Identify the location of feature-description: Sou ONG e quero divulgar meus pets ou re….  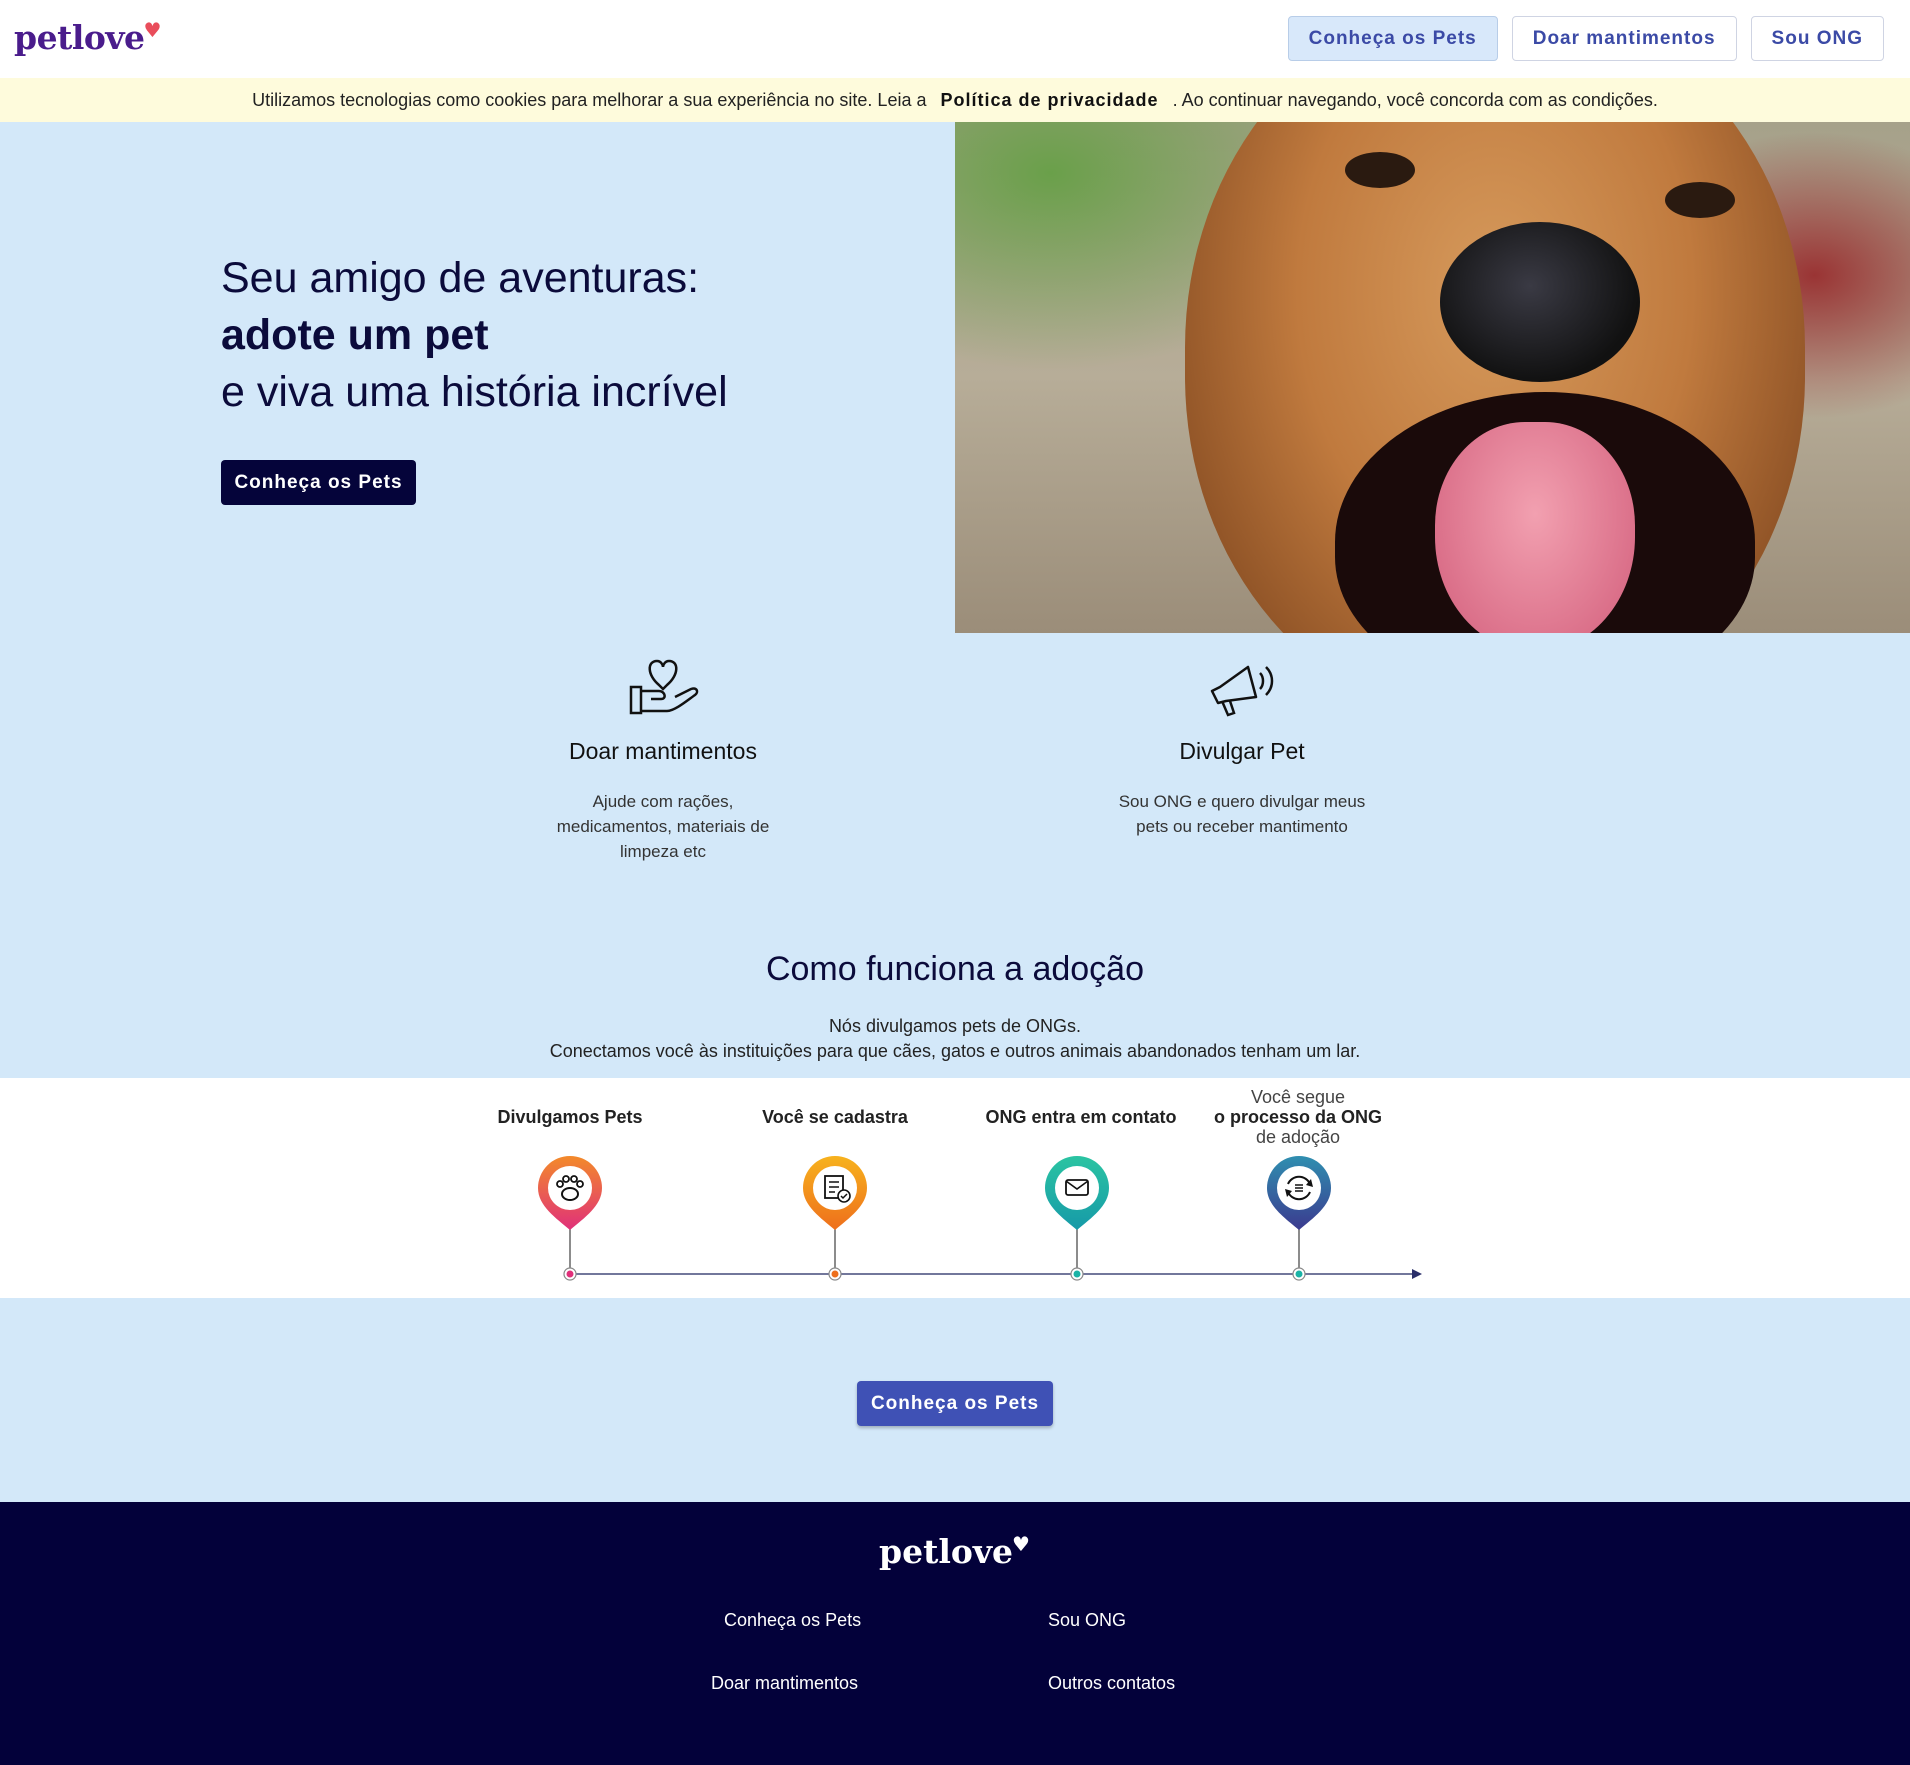
(1242, 814).